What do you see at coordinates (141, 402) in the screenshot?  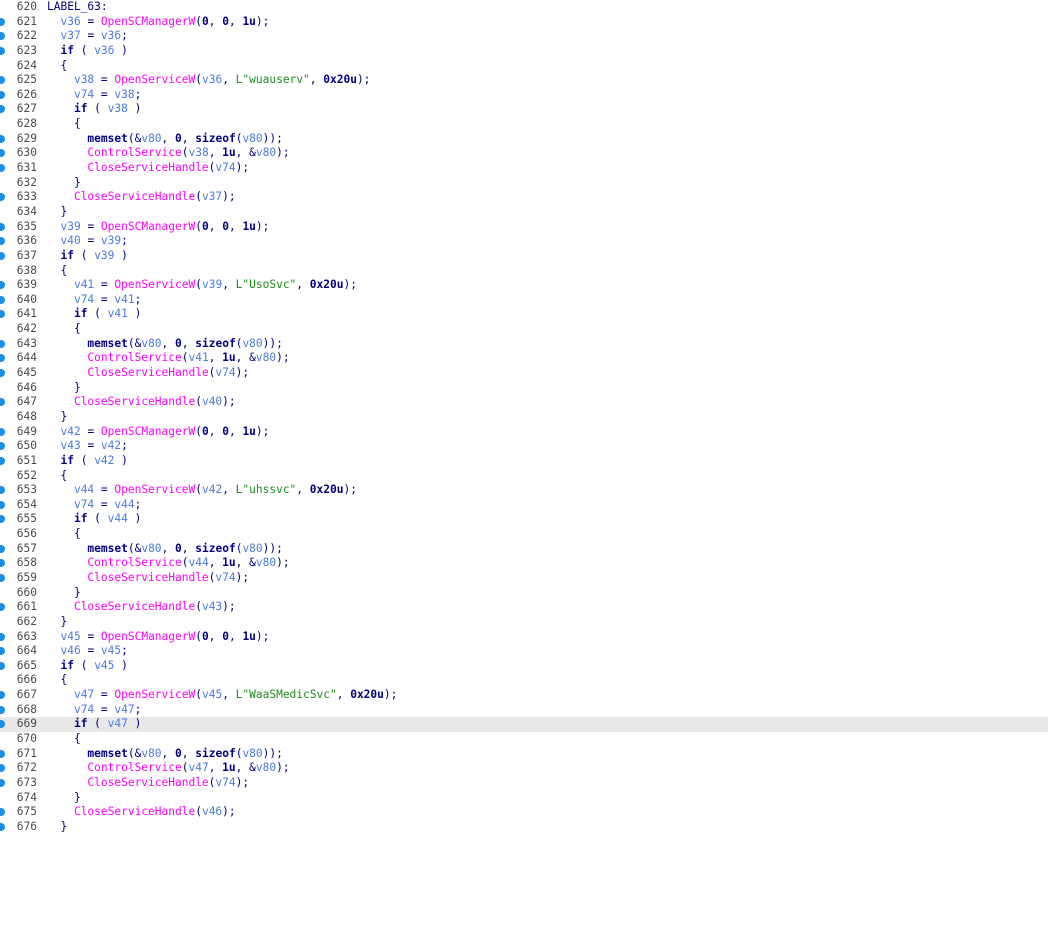 I see `code-text: CloseServiceHandle(v40);` at bounding box center [141, 402].